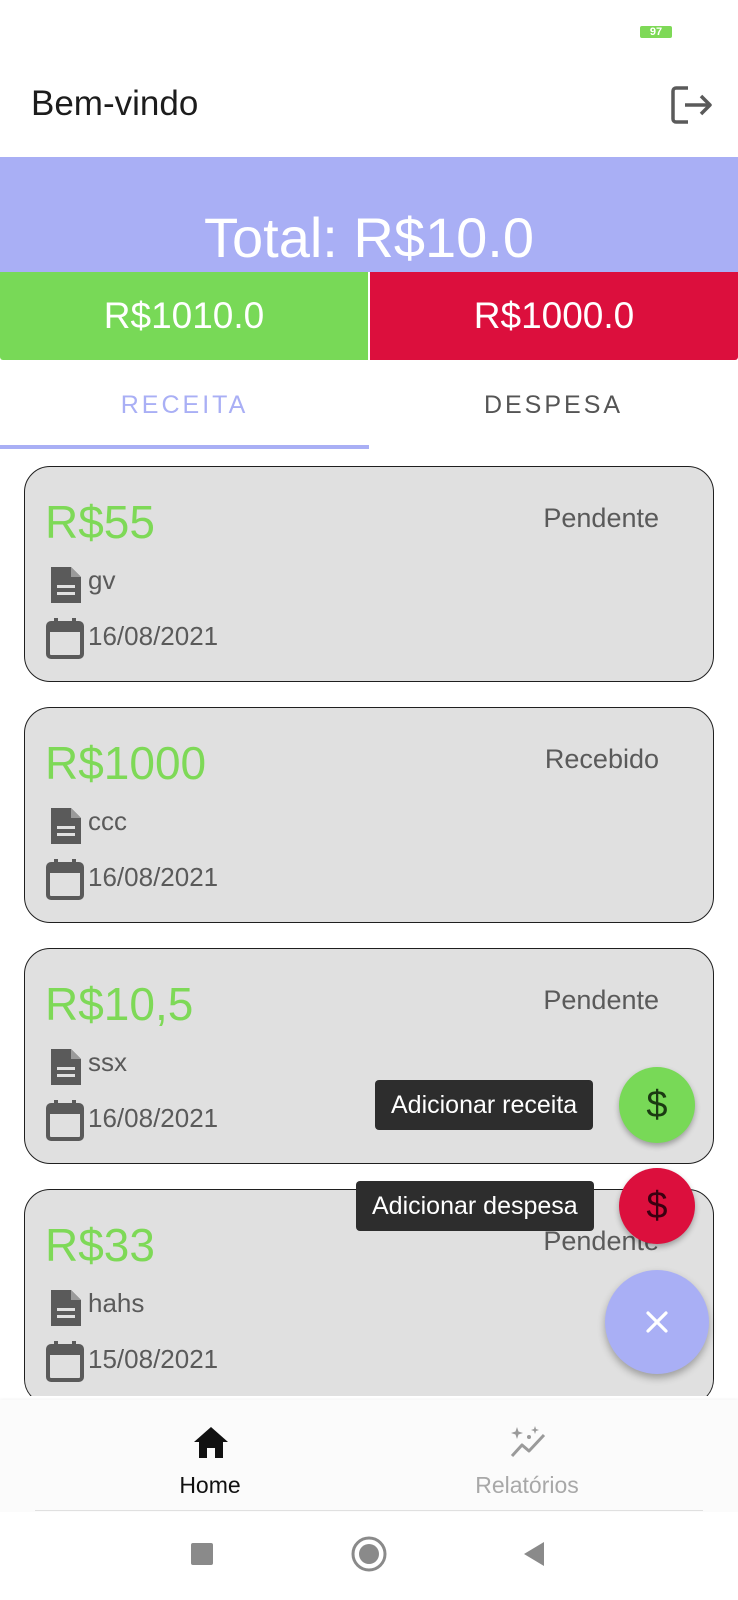 The image size is (738, 1600). Describe the element at coordinates (184, 405) in the screenshot. I see `tab-receita: RECEITA` at that location.